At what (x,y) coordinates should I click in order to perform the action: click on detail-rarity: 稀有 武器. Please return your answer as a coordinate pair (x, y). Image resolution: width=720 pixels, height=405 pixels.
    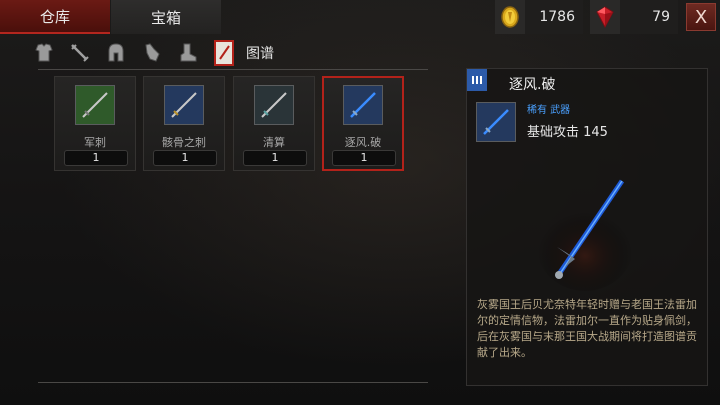
    Looking at the image, I should click on (549, 110).